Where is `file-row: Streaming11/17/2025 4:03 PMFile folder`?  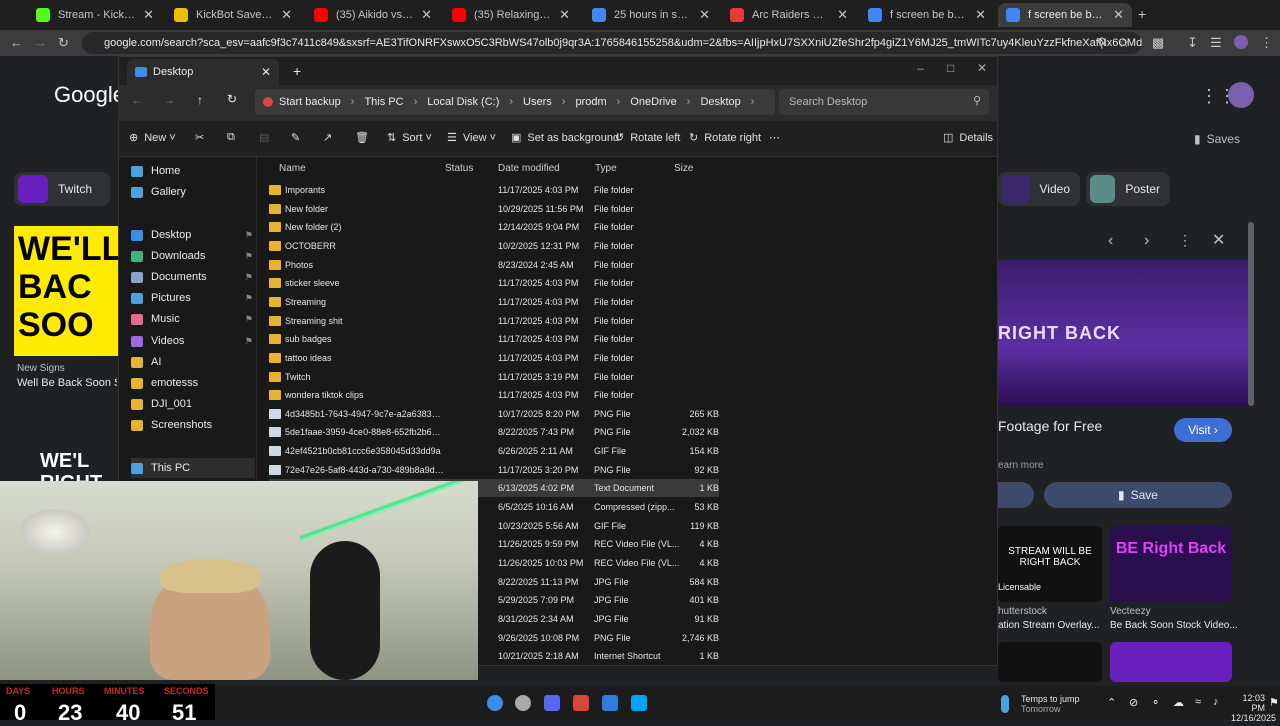 file-row: Streaming11/17/2025 4:03 PMFile folder is located at coordinates (494, 302).